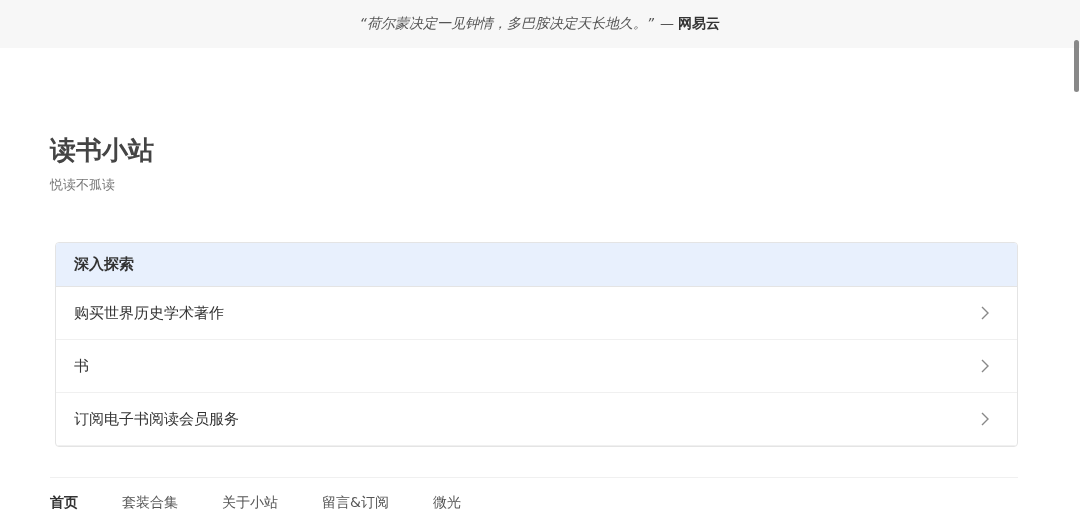  I want to click on link-row: 购买世界历史学术著作, so click(536, 313).